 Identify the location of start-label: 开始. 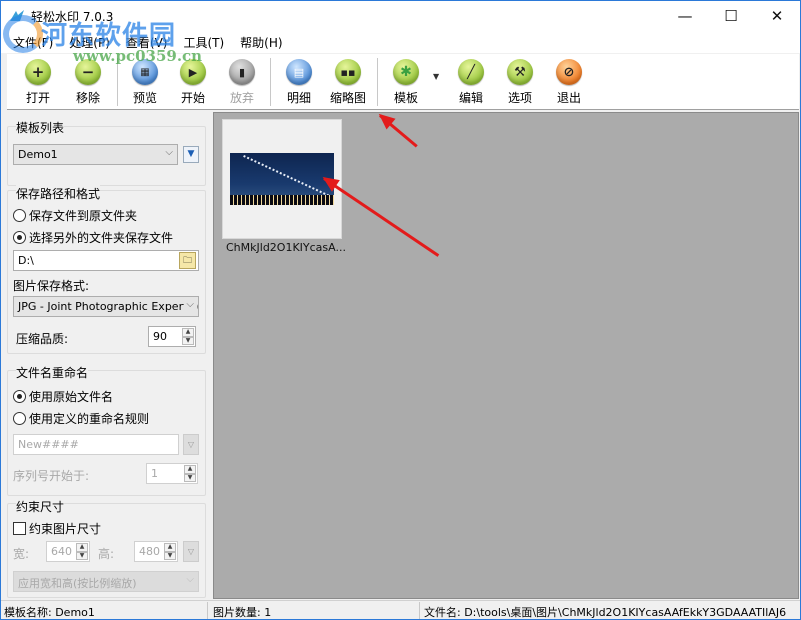
(192, 98).